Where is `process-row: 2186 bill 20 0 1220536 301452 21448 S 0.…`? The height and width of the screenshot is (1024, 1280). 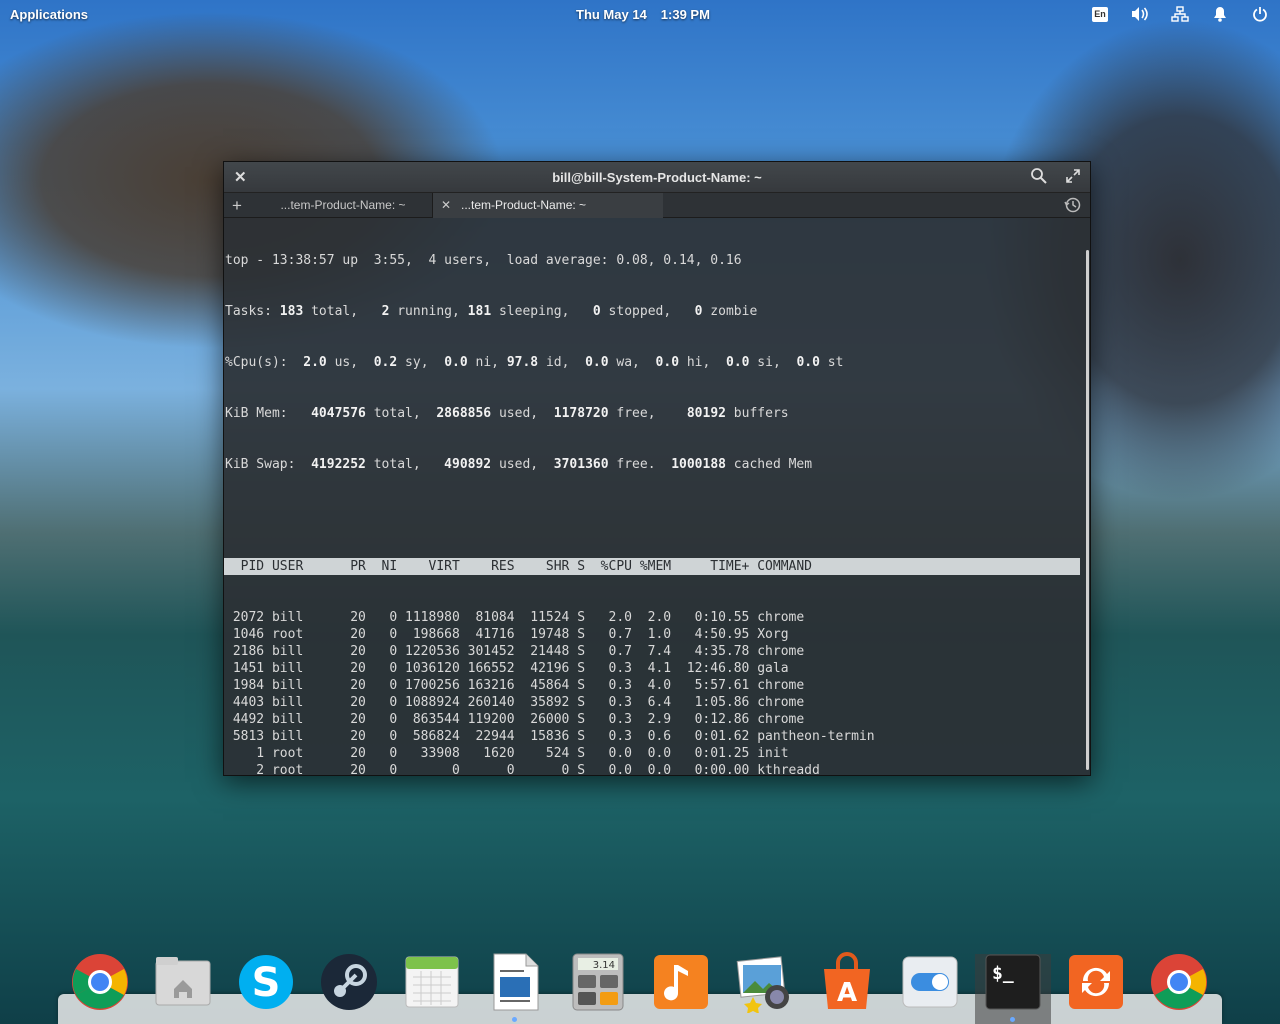
process-row: 2186 bill 20 0 1220536 301452 21448 S 0.… is located at coordinates (515, 651).